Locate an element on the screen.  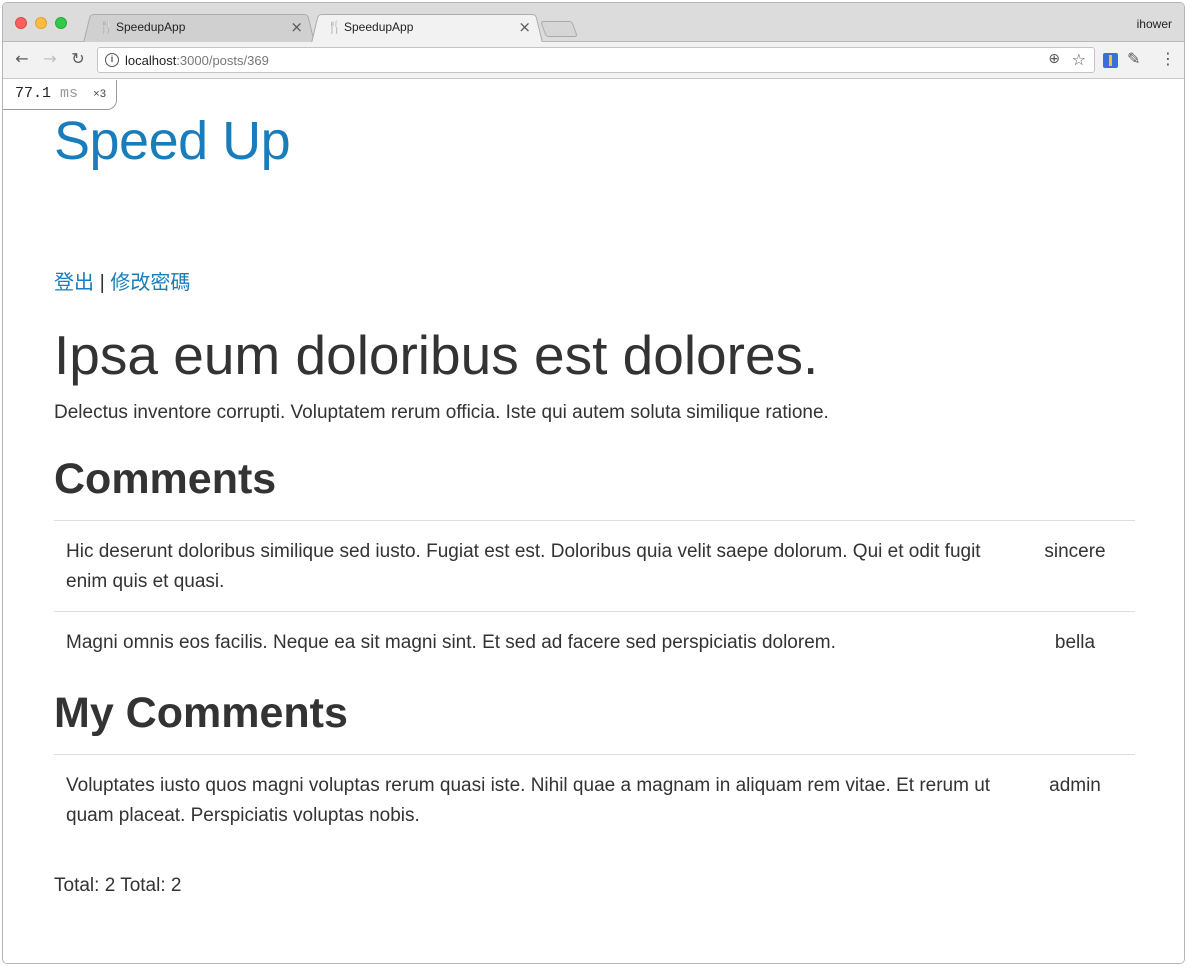
totals-text: Total: 2 Total: 2 is located at coordinates (118, 885).